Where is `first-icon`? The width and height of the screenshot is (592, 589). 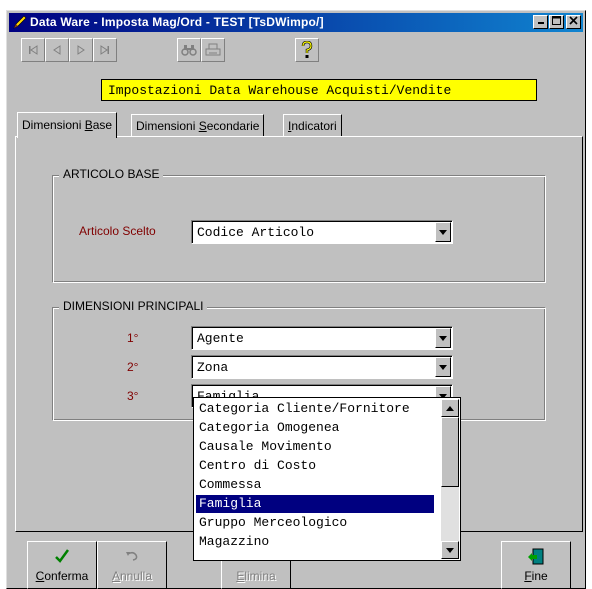
first-icon is located at coordinates (33, 50).